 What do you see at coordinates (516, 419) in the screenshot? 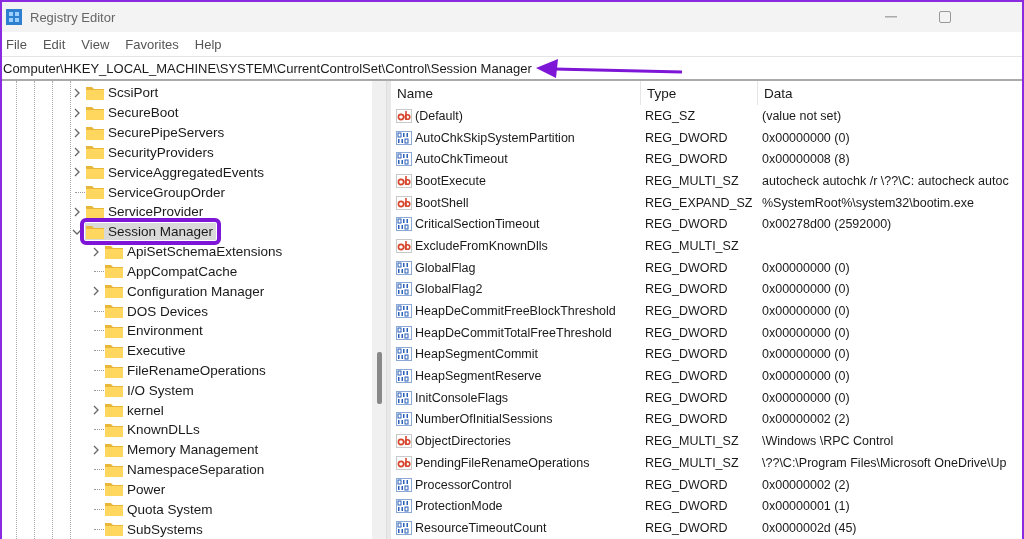
I see `value-name: NumberOfInitialSessions` at bounding box center [516, 419].